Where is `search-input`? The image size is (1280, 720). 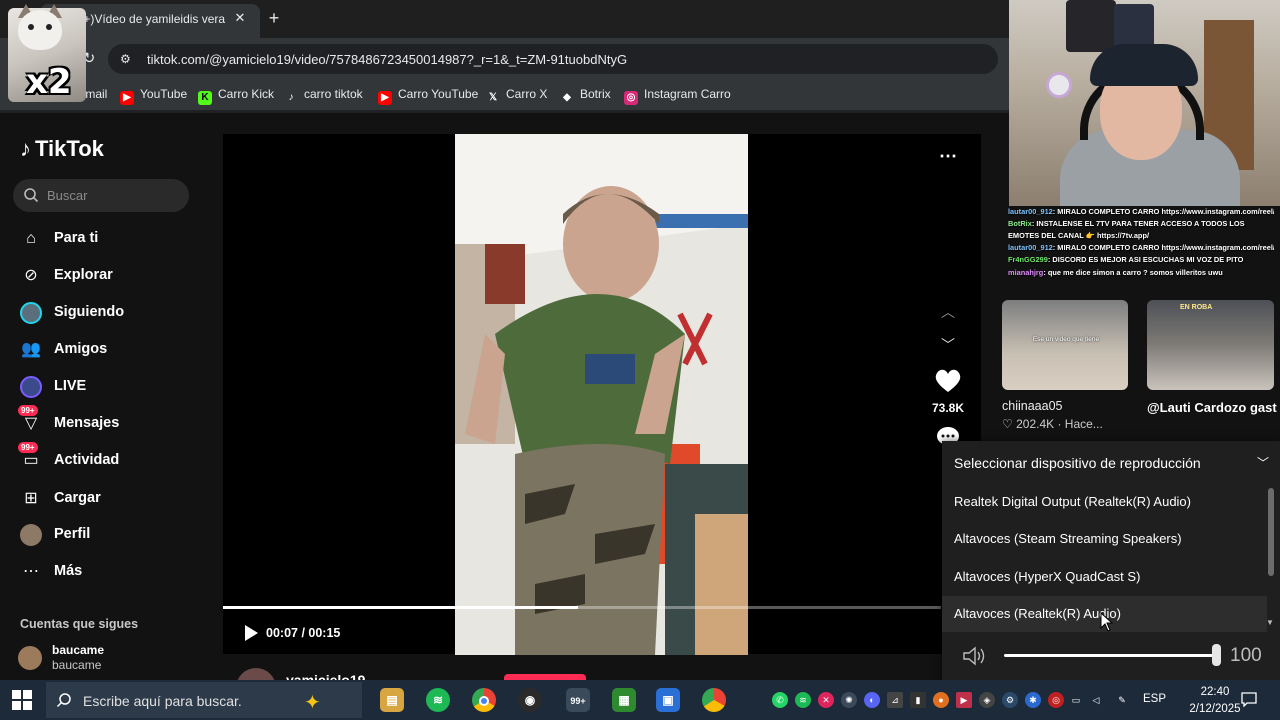 search-input is located at coordinates (101, 195).